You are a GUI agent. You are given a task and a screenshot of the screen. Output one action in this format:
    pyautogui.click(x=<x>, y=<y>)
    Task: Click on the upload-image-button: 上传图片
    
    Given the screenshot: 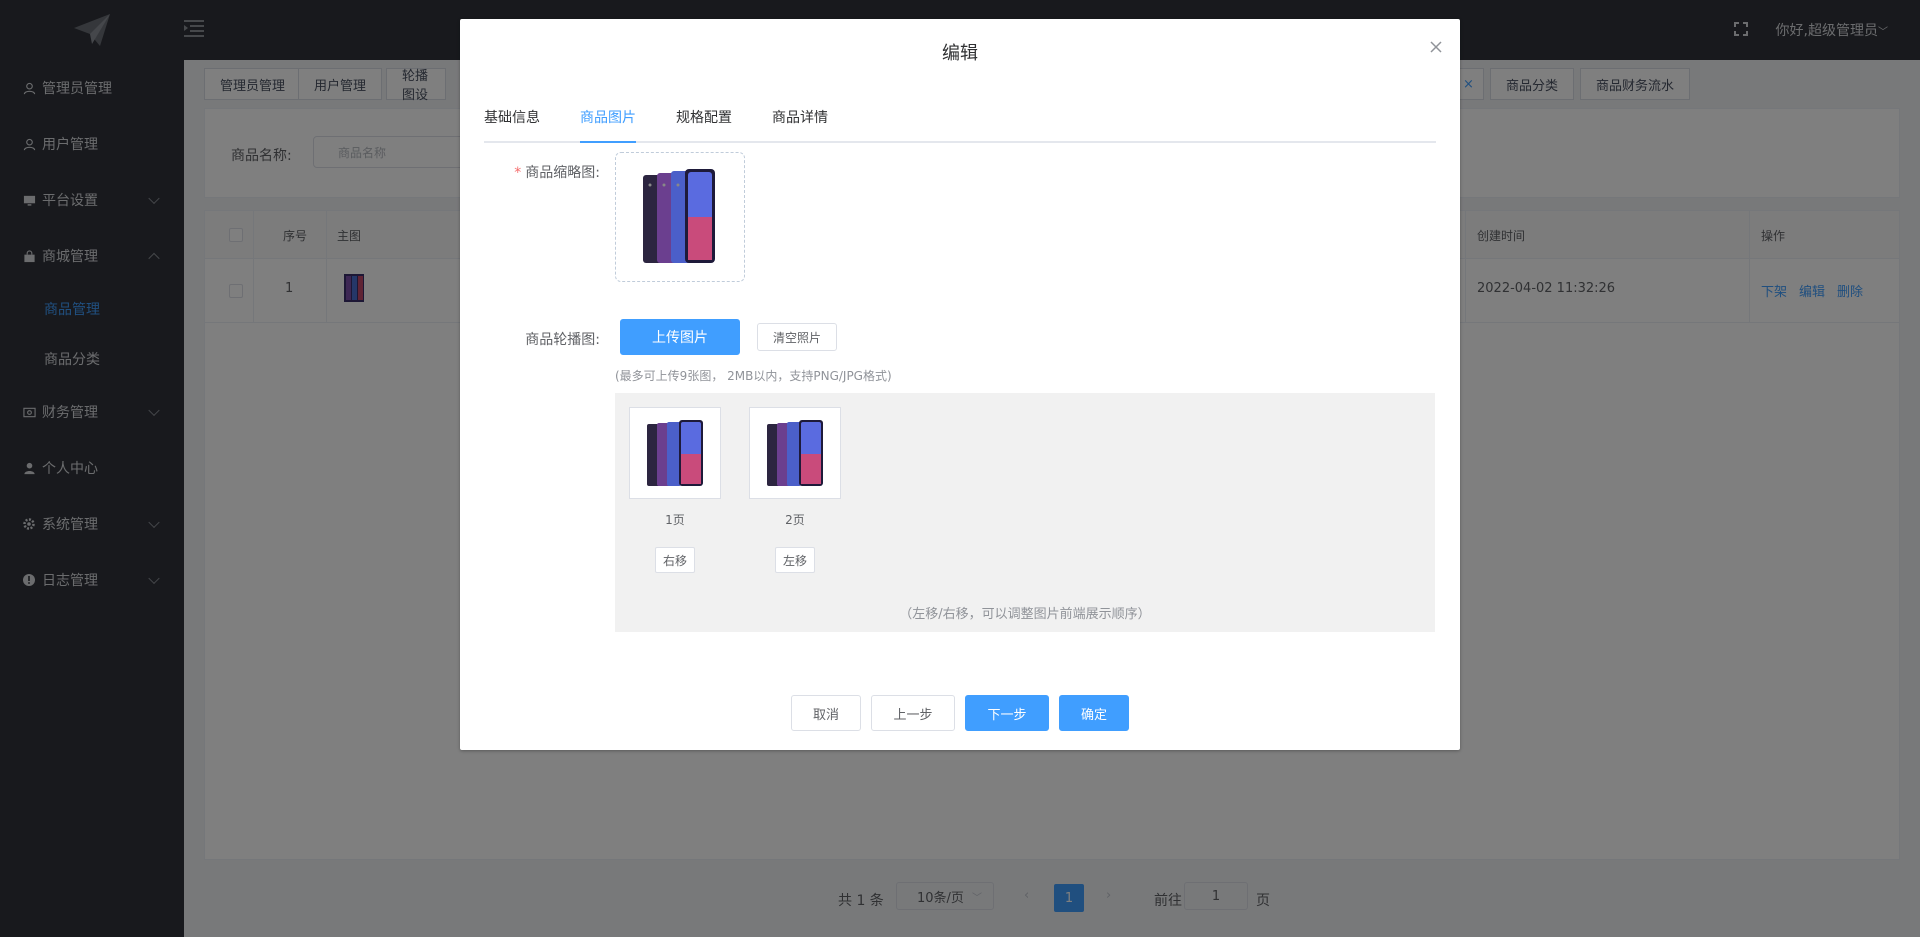 What is the action you would take?
    pyautogui.click(x=680, y=337)
    